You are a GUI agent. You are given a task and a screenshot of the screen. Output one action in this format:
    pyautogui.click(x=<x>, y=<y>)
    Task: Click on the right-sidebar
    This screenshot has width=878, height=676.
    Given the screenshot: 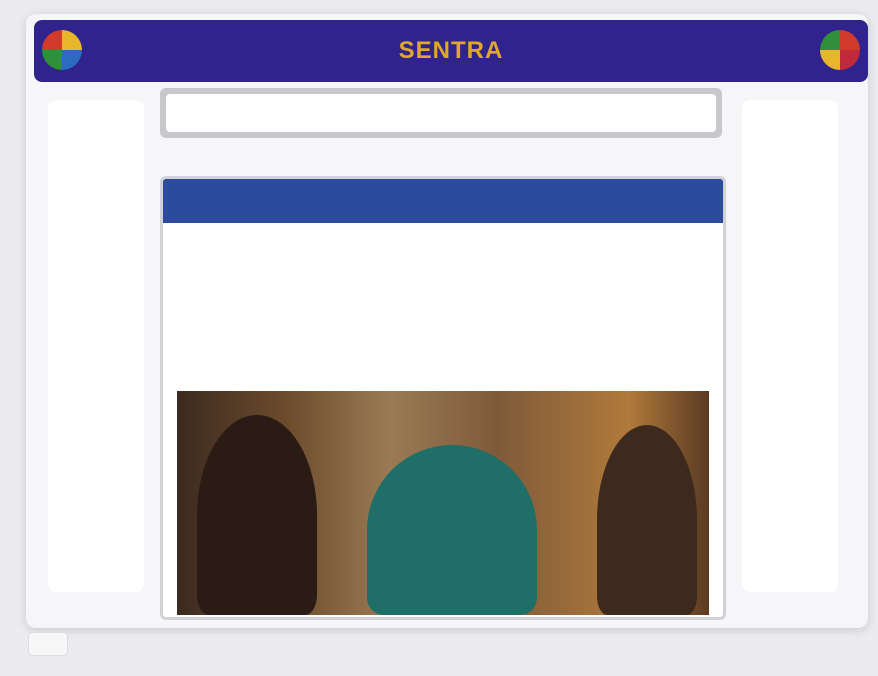 What is the action you would take?
    pyautogui.click(x=790, y=346)
    